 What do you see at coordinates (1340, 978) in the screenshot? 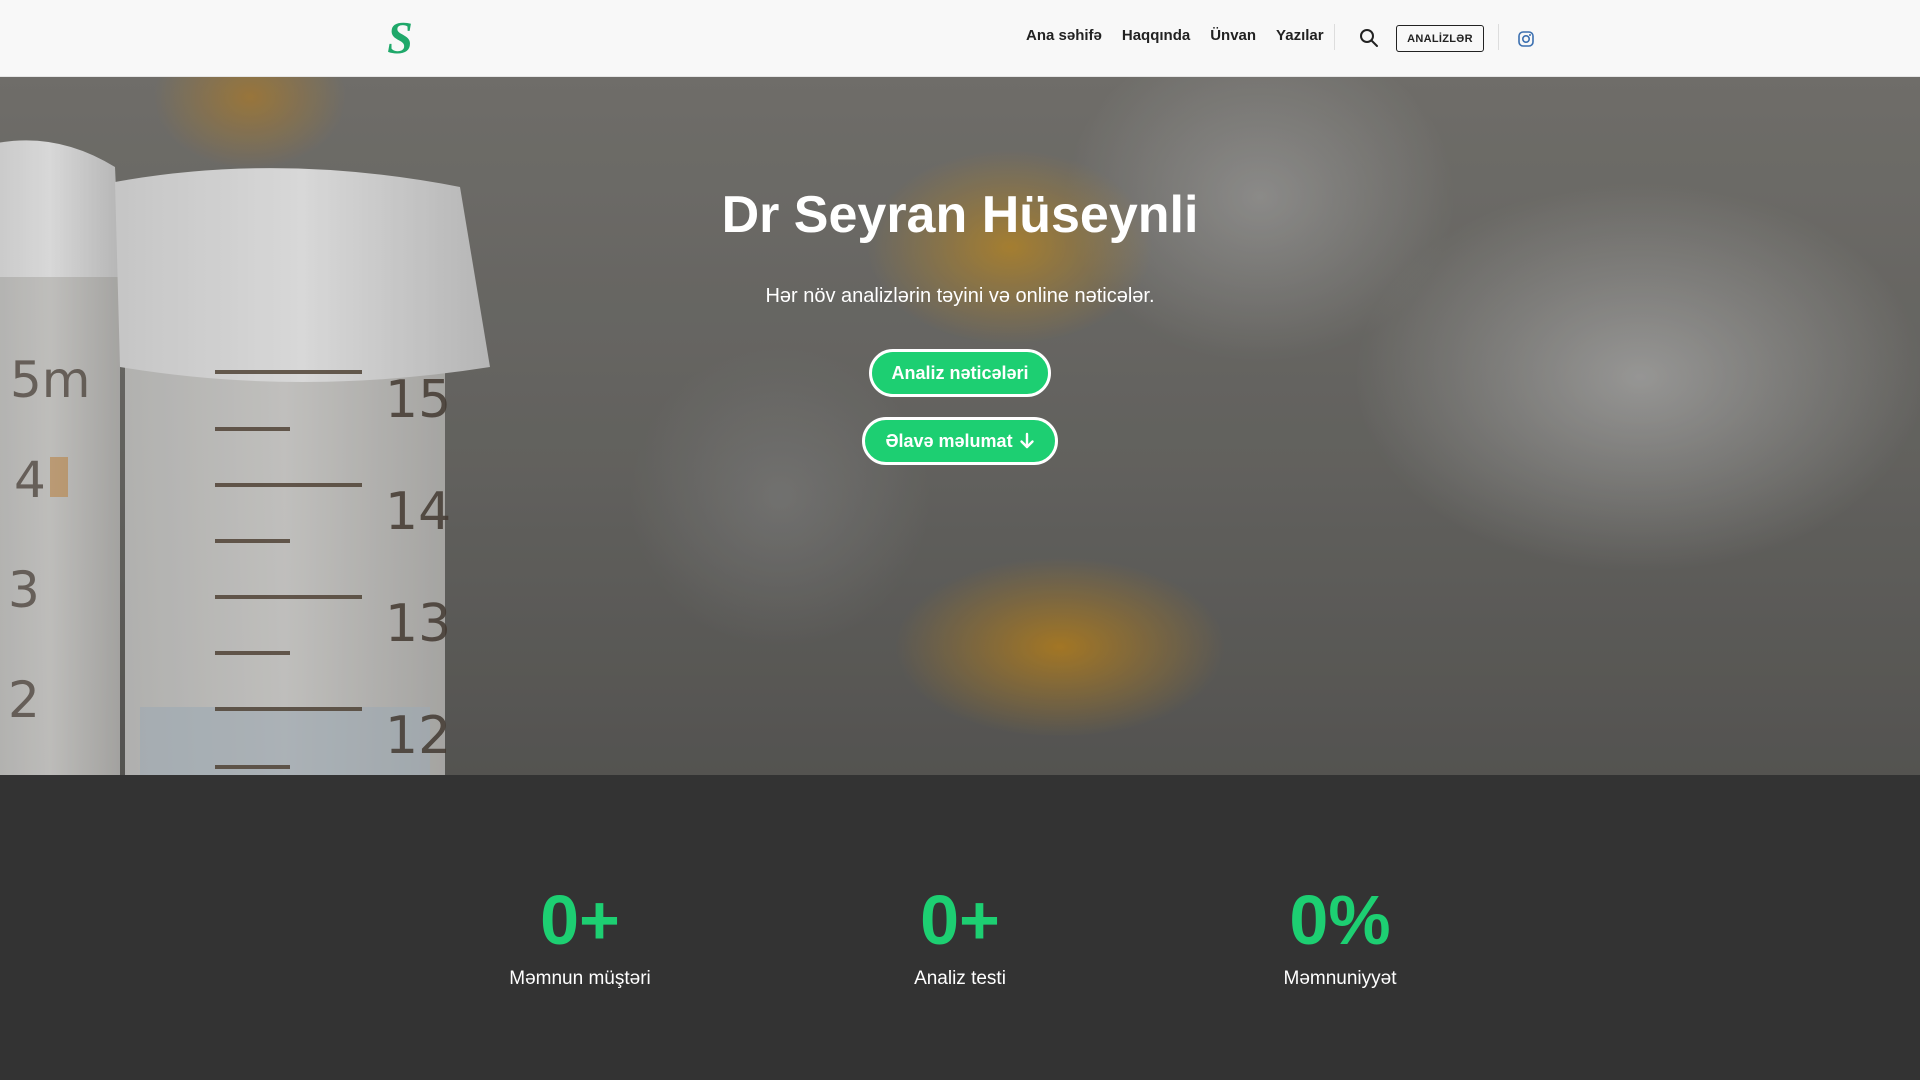
I see `stat-label: Məmnuniyyət` at bounding box center [1340, 978].